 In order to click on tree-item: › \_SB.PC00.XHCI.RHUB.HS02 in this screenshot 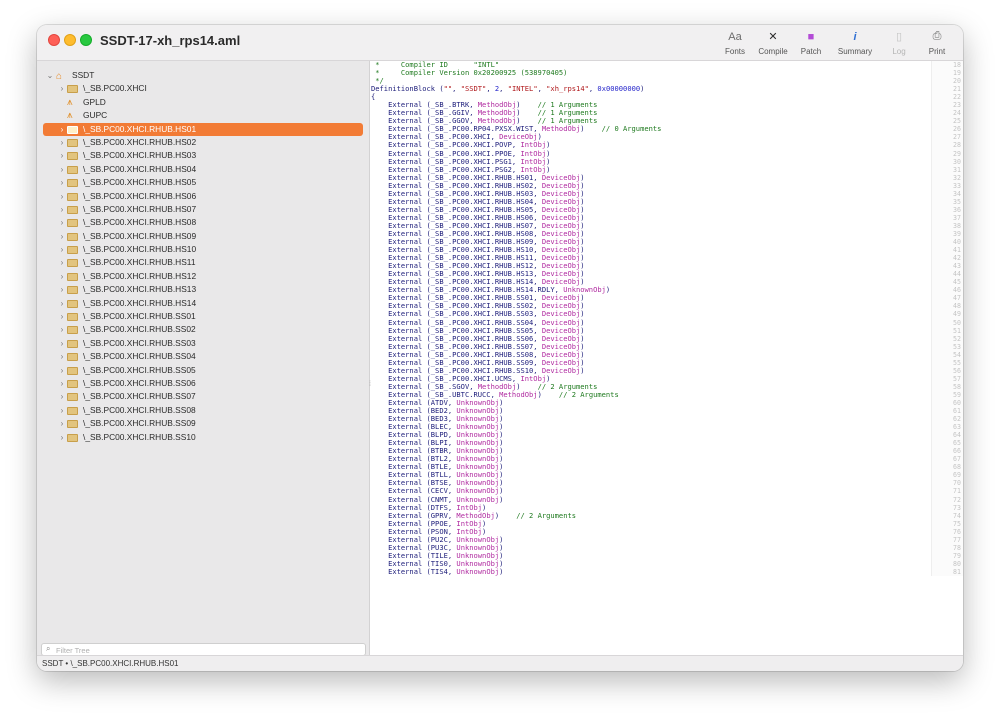, I will do `click(203, 142)`.